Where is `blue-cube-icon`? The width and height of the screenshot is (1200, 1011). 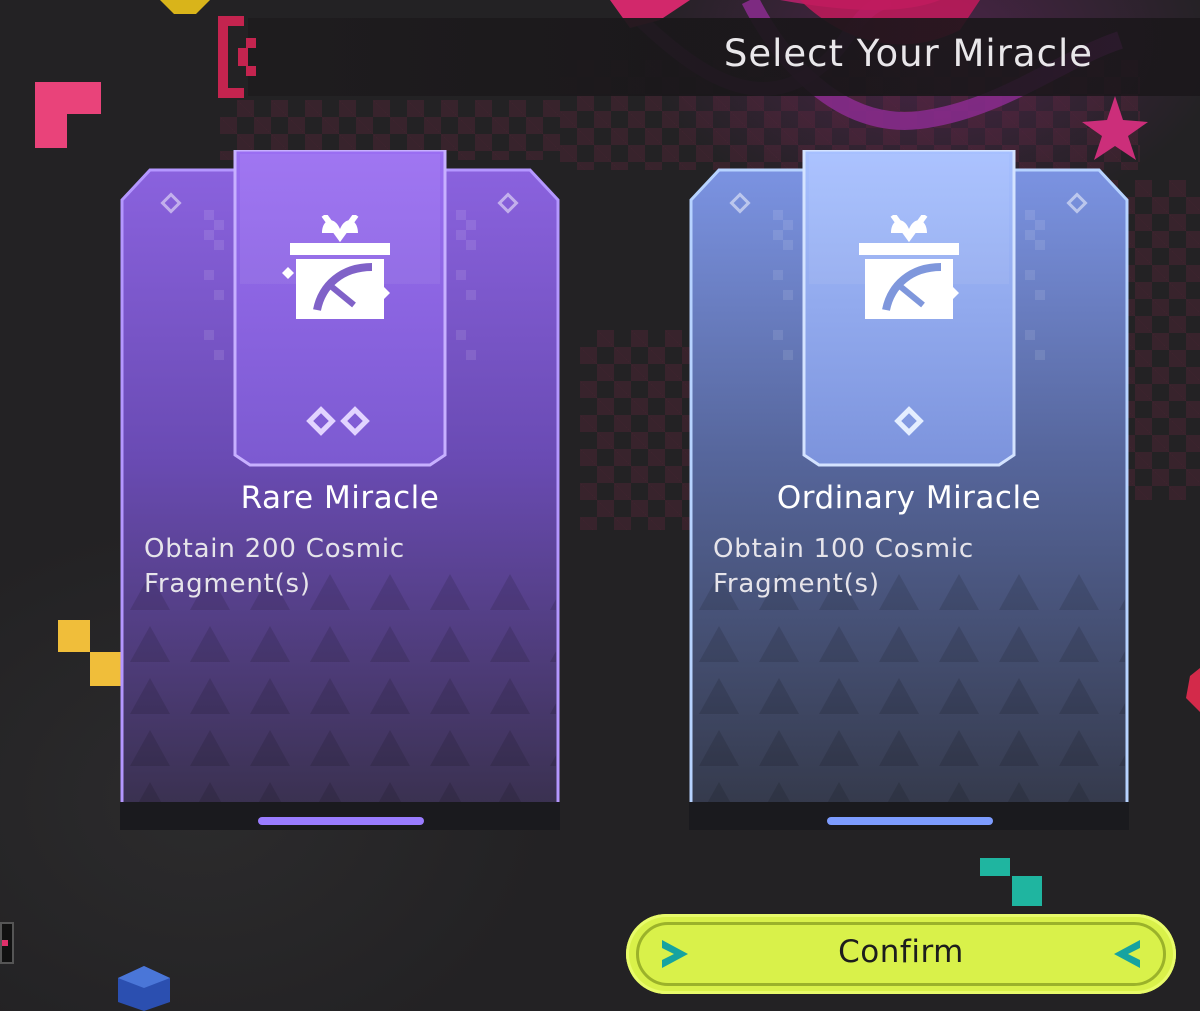
blue-cube-icon is located at coordinates (144, 988).